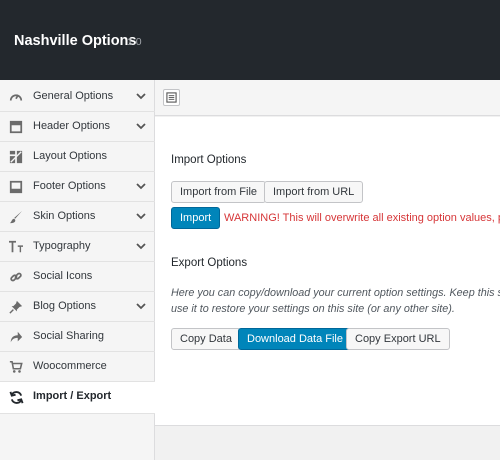 This screenshot has height=460, width=500. Describe the element at coordinates (16, 97) in the screenshot. I see `gauge-icon` at that location.